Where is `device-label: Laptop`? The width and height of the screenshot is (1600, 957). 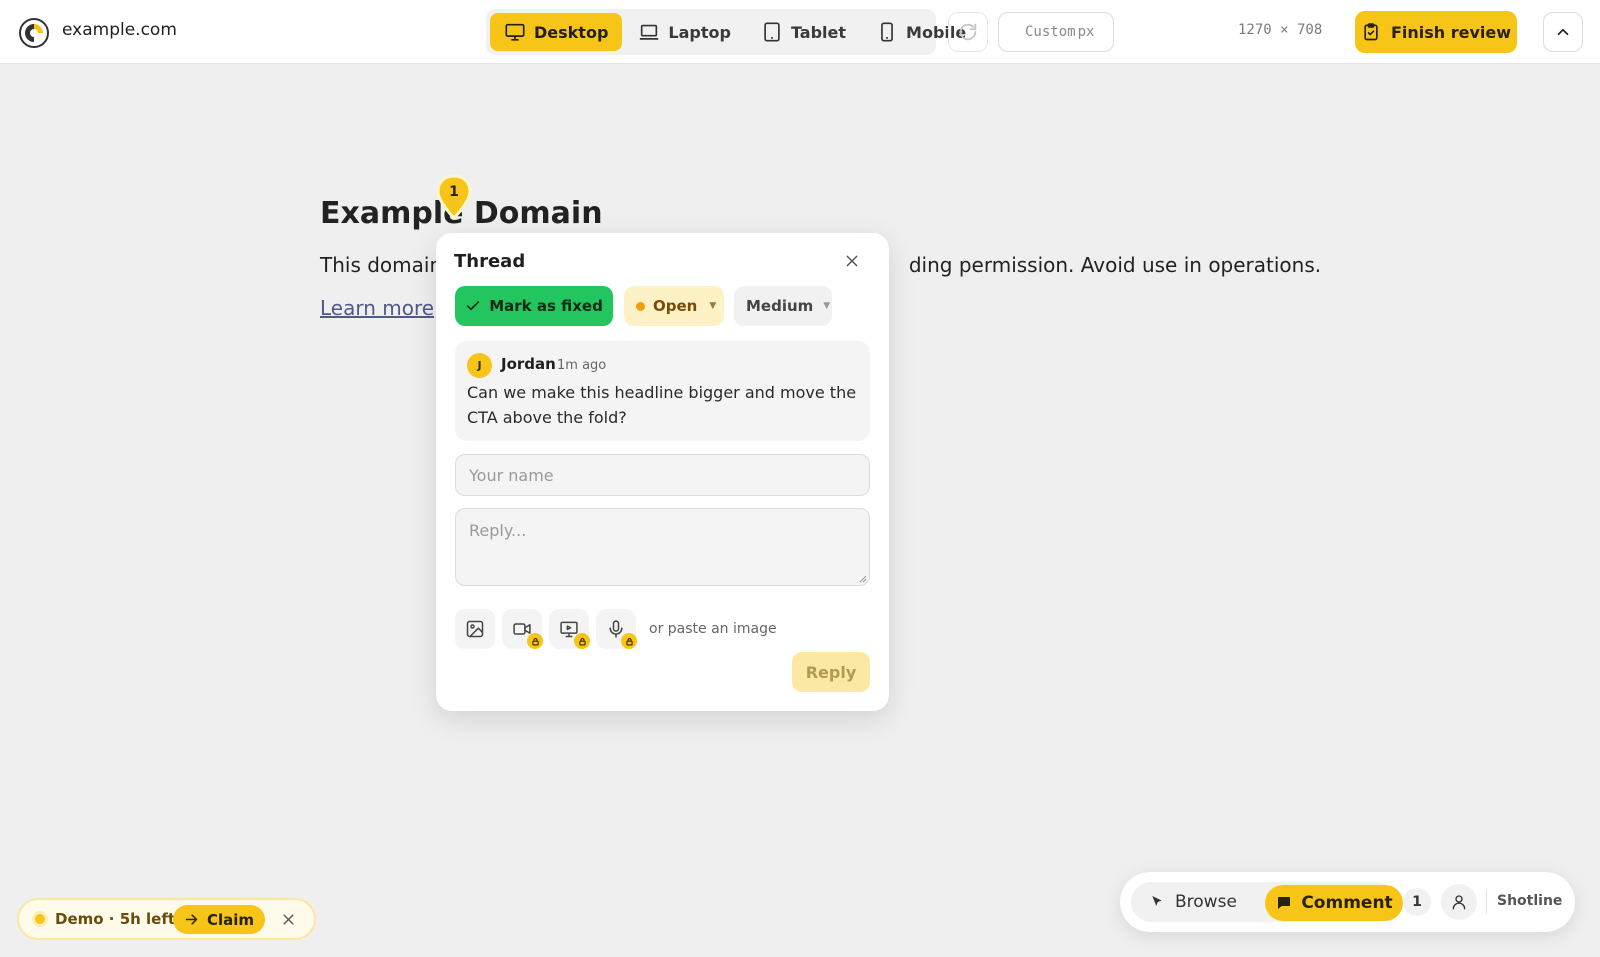
device-label: Laptop is located at coordinates (699, 32).